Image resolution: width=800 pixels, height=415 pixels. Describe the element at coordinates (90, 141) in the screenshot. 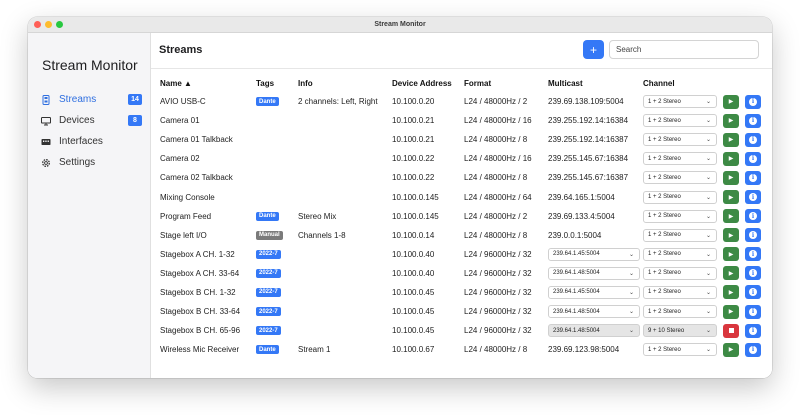

I see `sidebar-item-interfaces: Interfaces` at that location.